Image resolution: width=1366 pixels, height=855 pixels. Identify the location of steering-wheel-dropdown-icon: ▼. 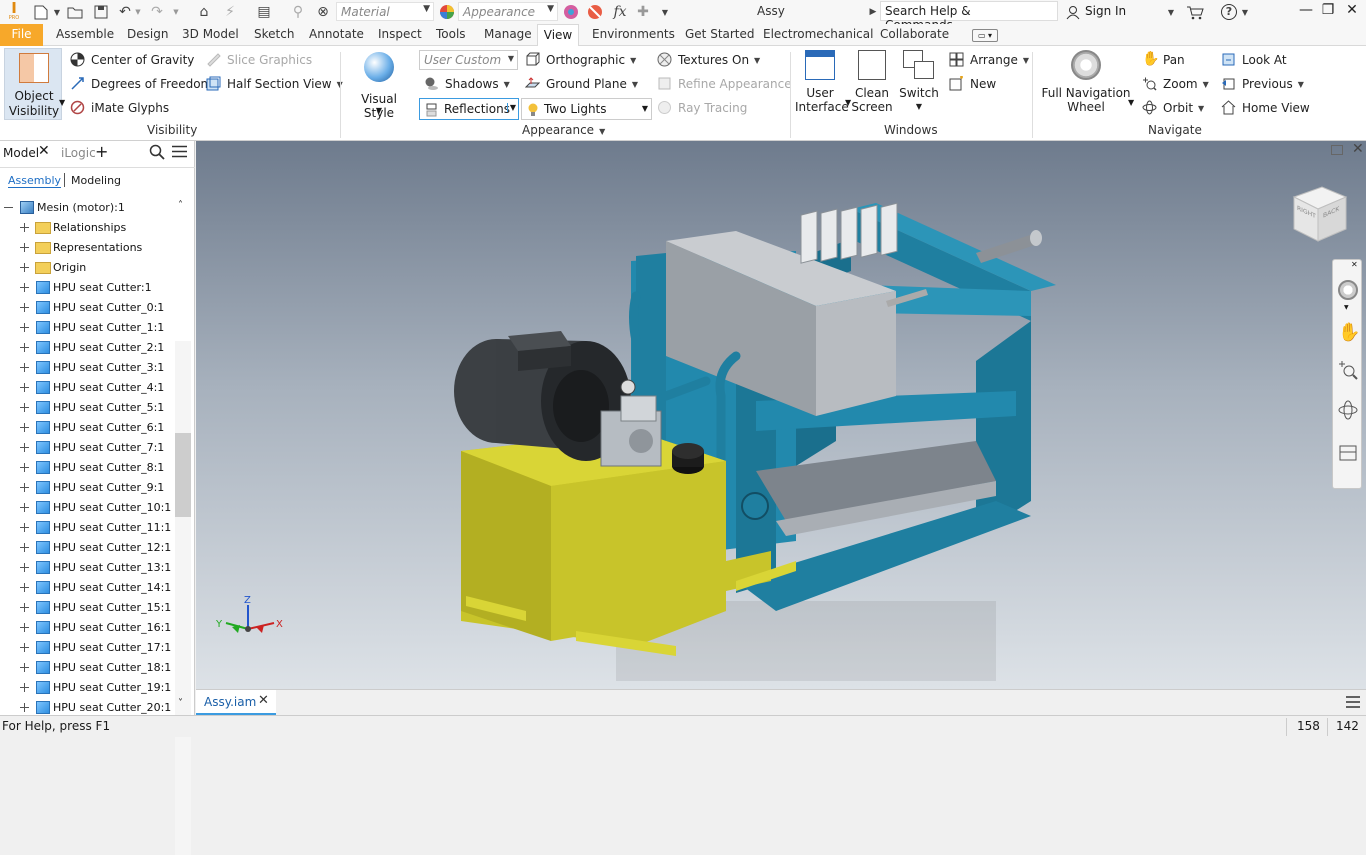
(1346, 307).